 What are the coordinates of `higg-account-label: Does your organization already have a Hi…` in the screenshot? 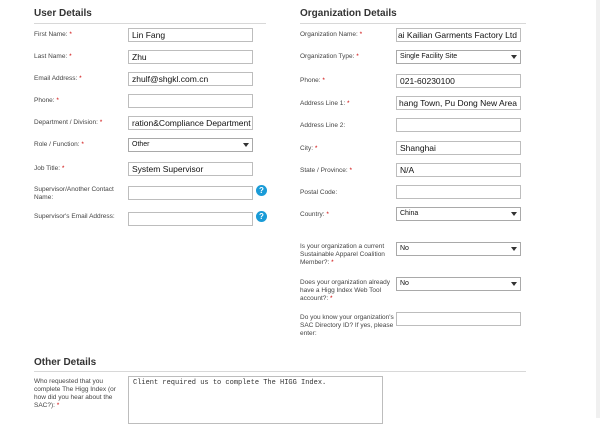 It's located at (345, 290).